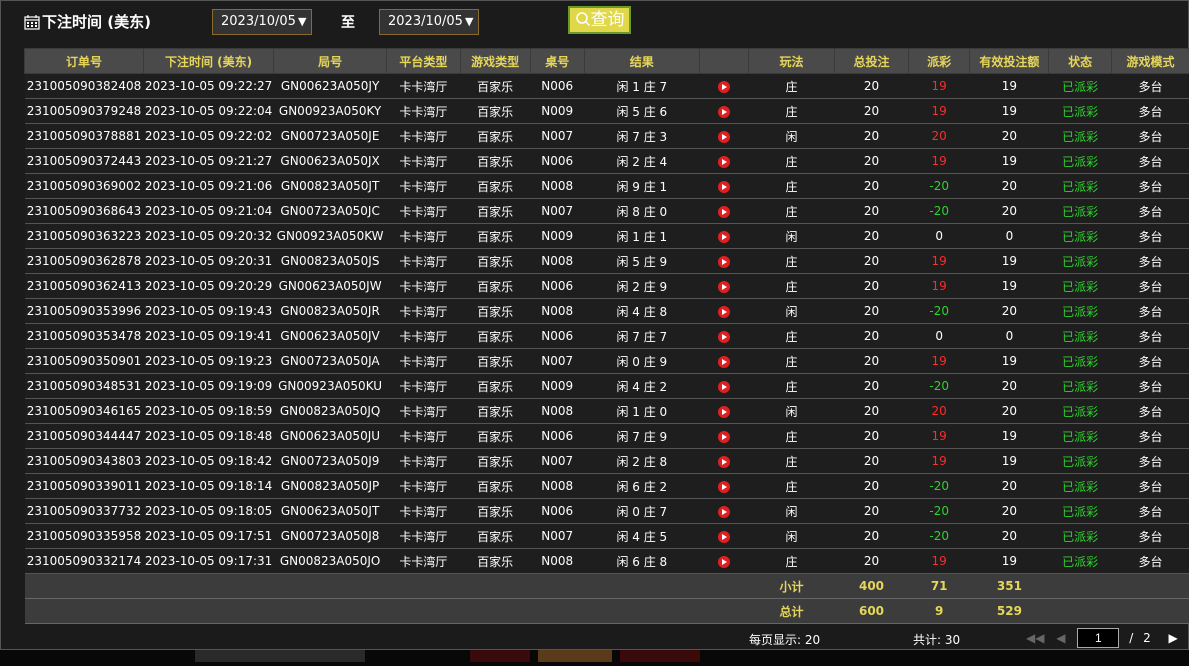 The width and height of the screenshot is (1189, 666). I want to click on table-no-cell: N006, so click(557, 436).